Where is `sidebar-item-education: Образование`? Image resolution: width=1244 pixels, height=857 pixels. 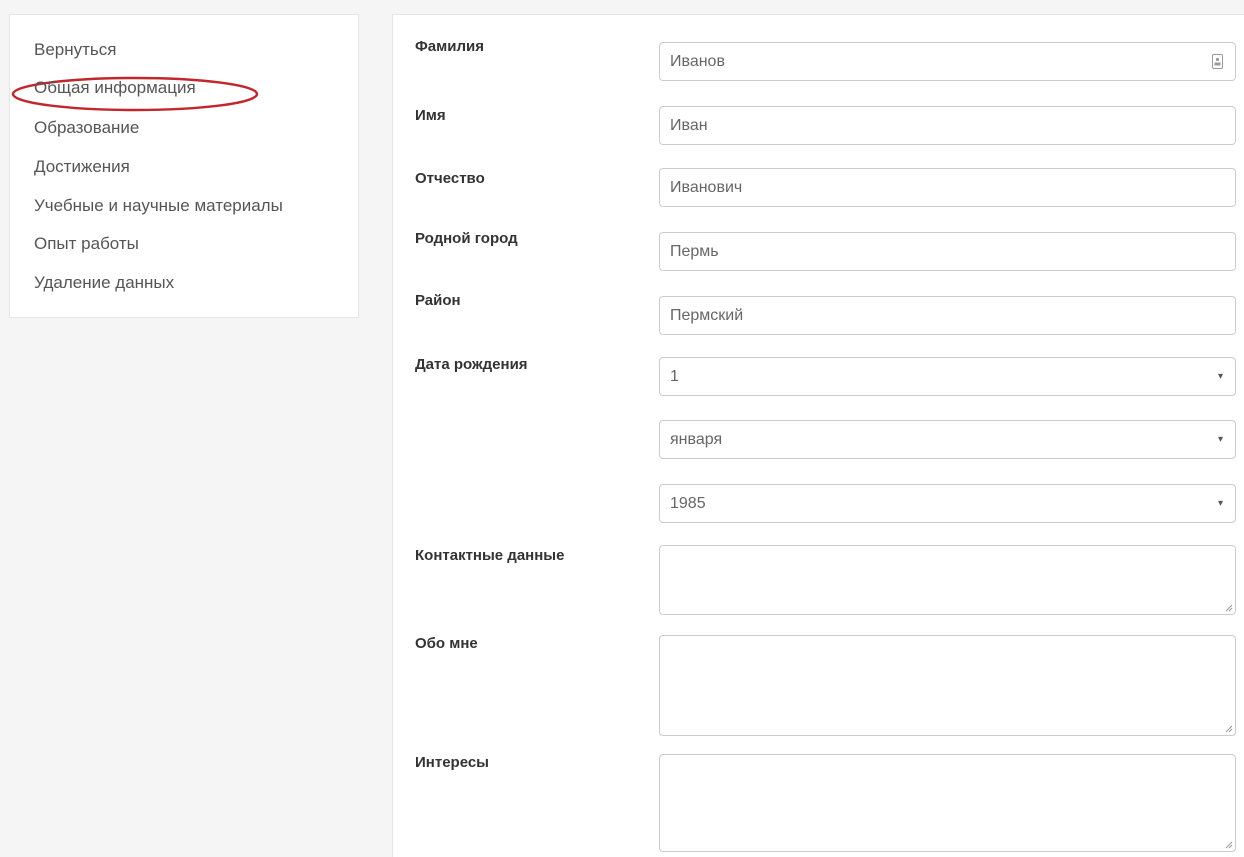 sidebar-item-education: Образование is located at coordinates (86, 128).